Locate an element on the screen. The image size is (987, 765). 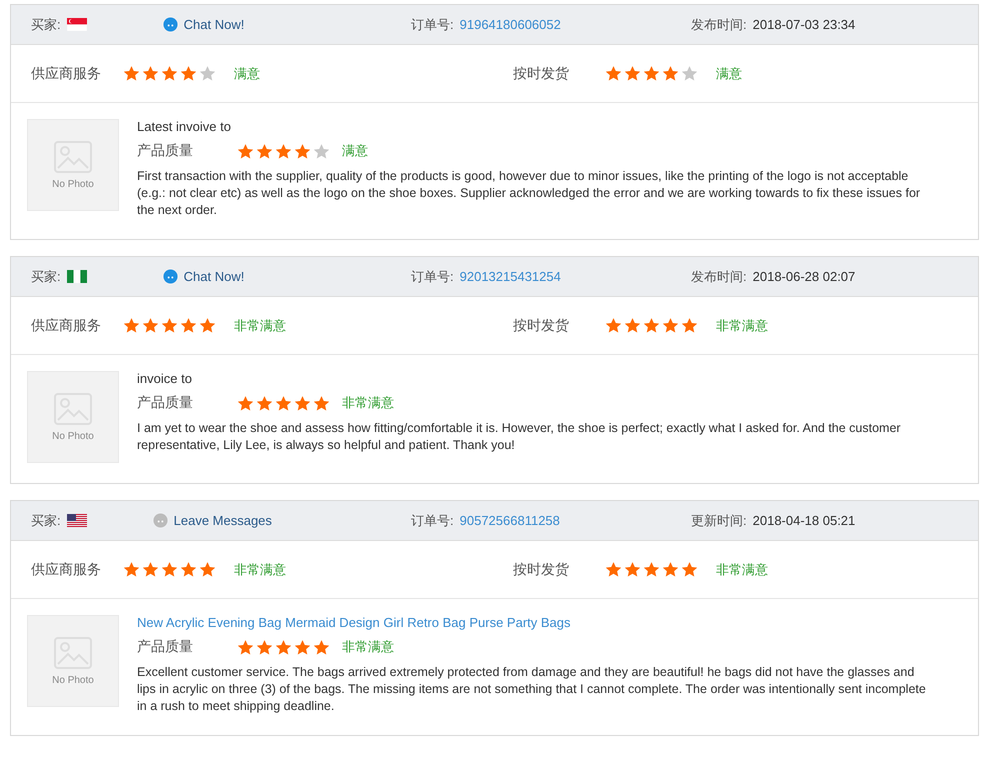
timestamp: 2018-07-03 23:34 is located at coordinates (804, 24).